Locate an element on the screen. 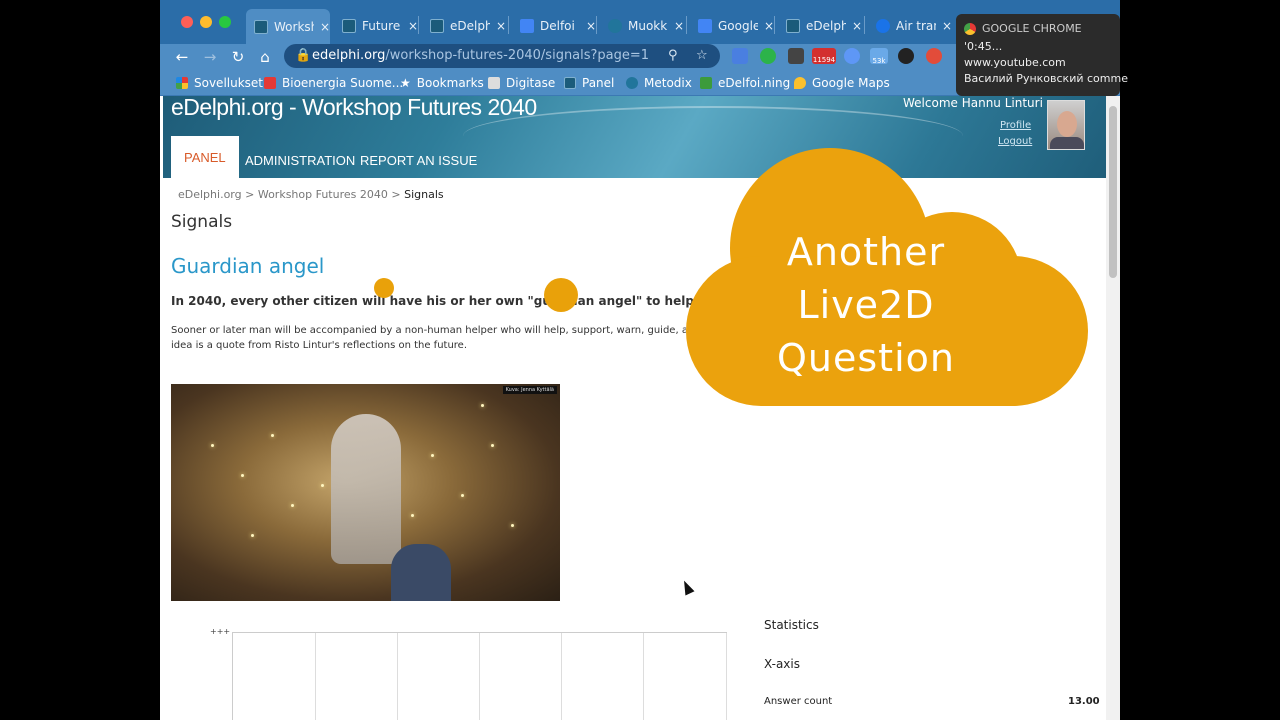 This screenshot has width=1280, height=720. gmail-extension-badge: 11594 is located at coordinates (824, 56).